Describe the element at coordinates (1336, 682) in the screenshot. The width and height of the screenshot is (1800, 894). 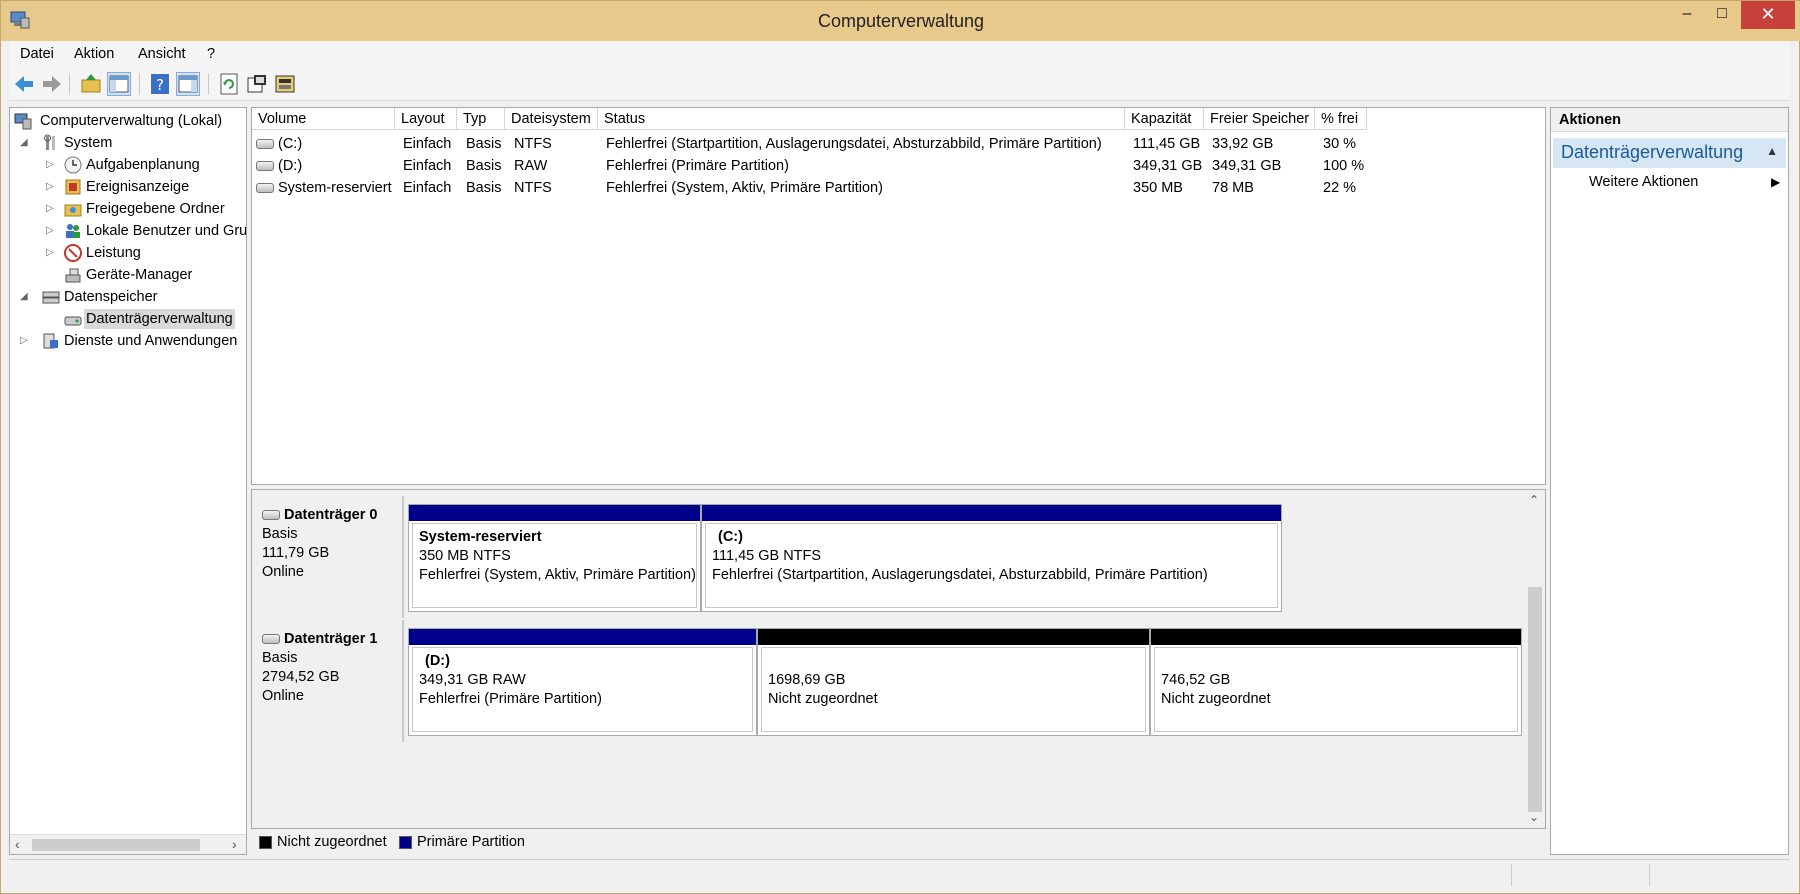
I see `partition-unallocated-2: 746,52 GB Nicht zugeordnet` at that location.